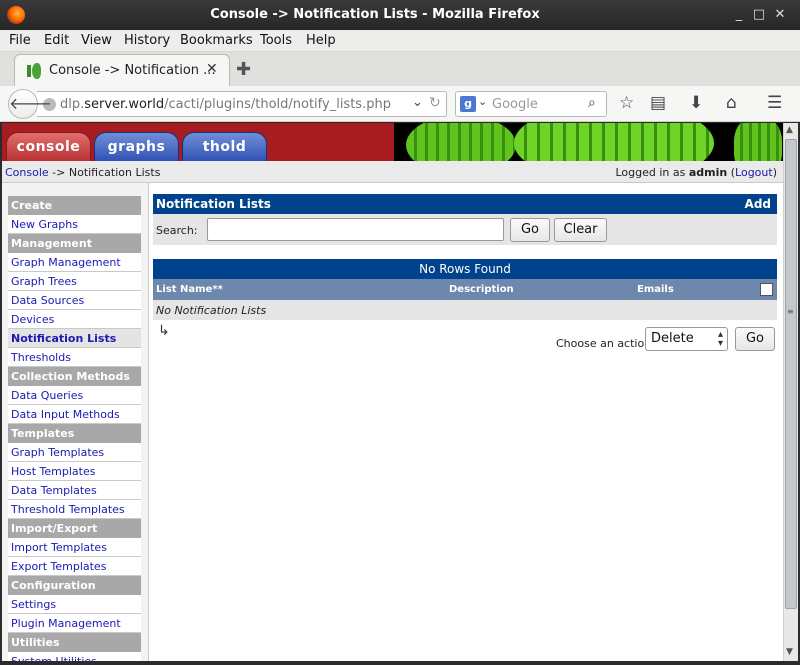 The image size is (800, 665). What do you see at coordinates (758, 204) in the screenshot?
I see `add-link: Add` at bounding box center [758, 204].